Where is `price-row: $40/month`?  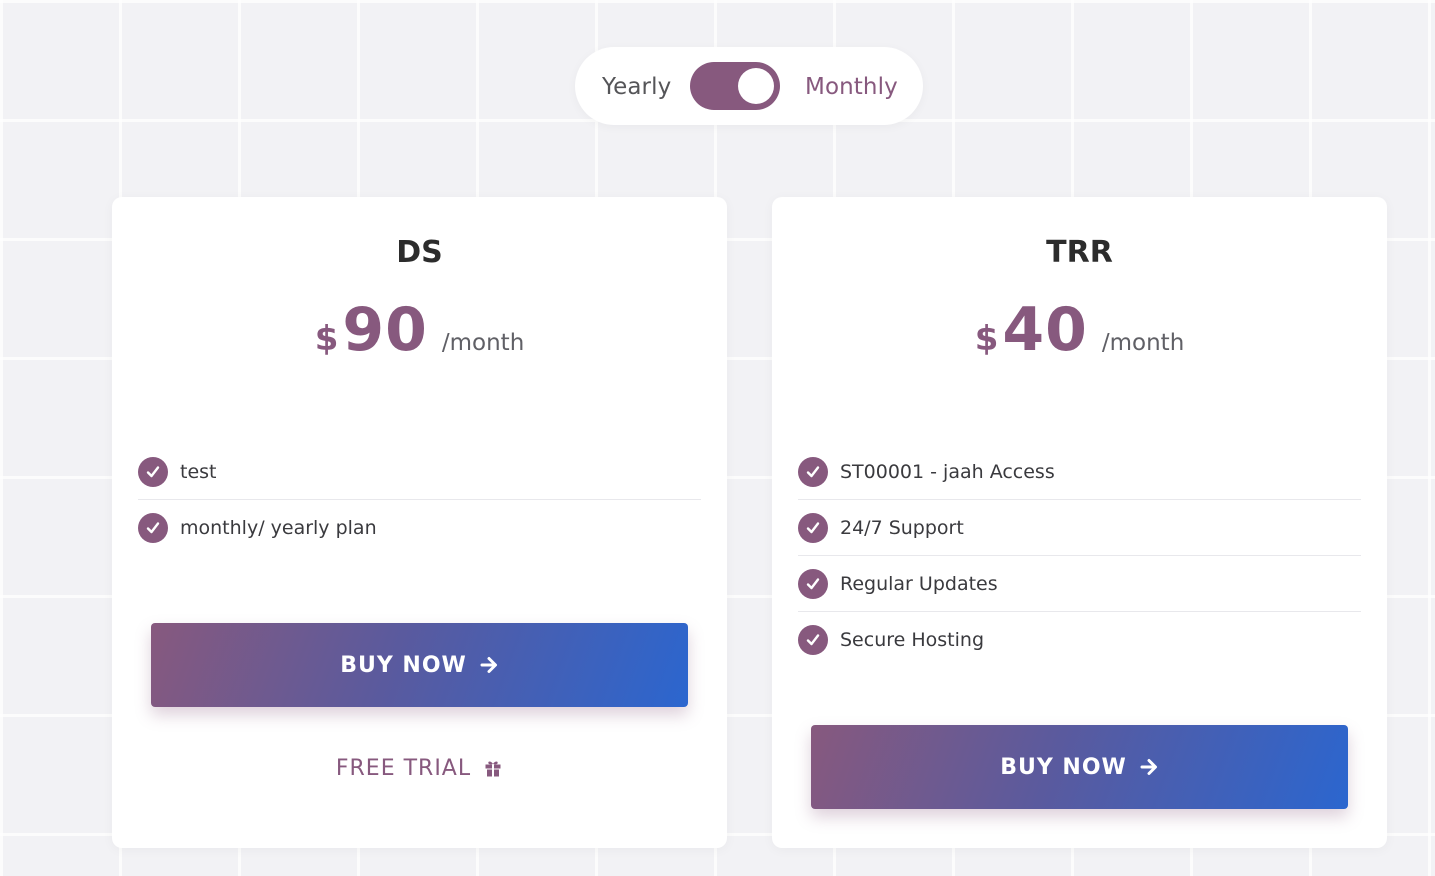 price-row: $40/month is located at coordinates (1079, 330).